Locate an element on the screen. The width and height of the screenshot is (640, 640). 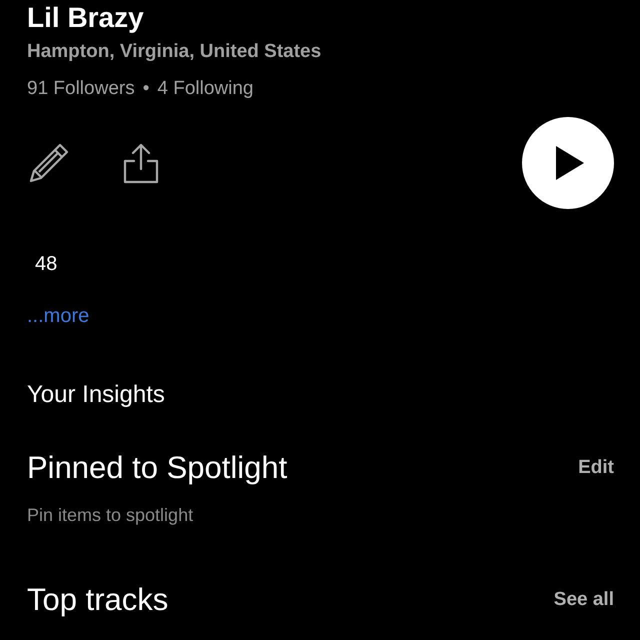
section-action-link: Edit is located at coordinates (596, 468).